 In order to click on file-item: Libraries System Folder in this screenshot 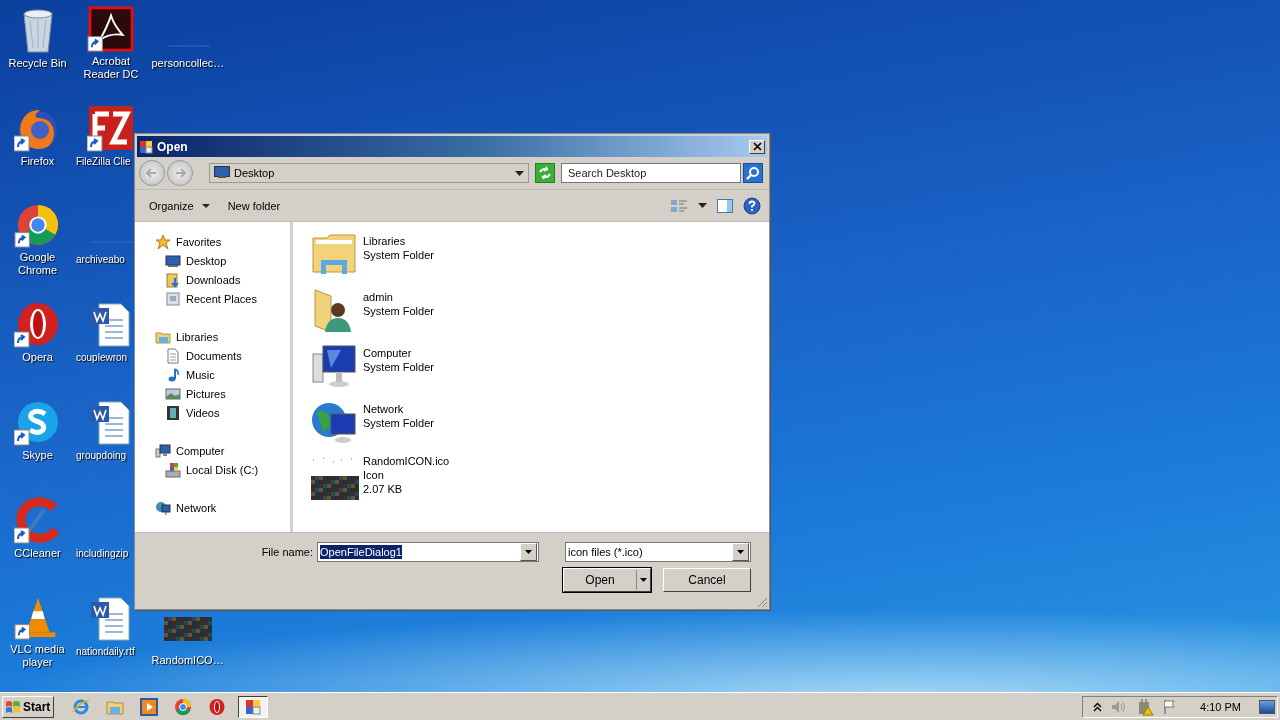, I will do `click(540, 254)`.